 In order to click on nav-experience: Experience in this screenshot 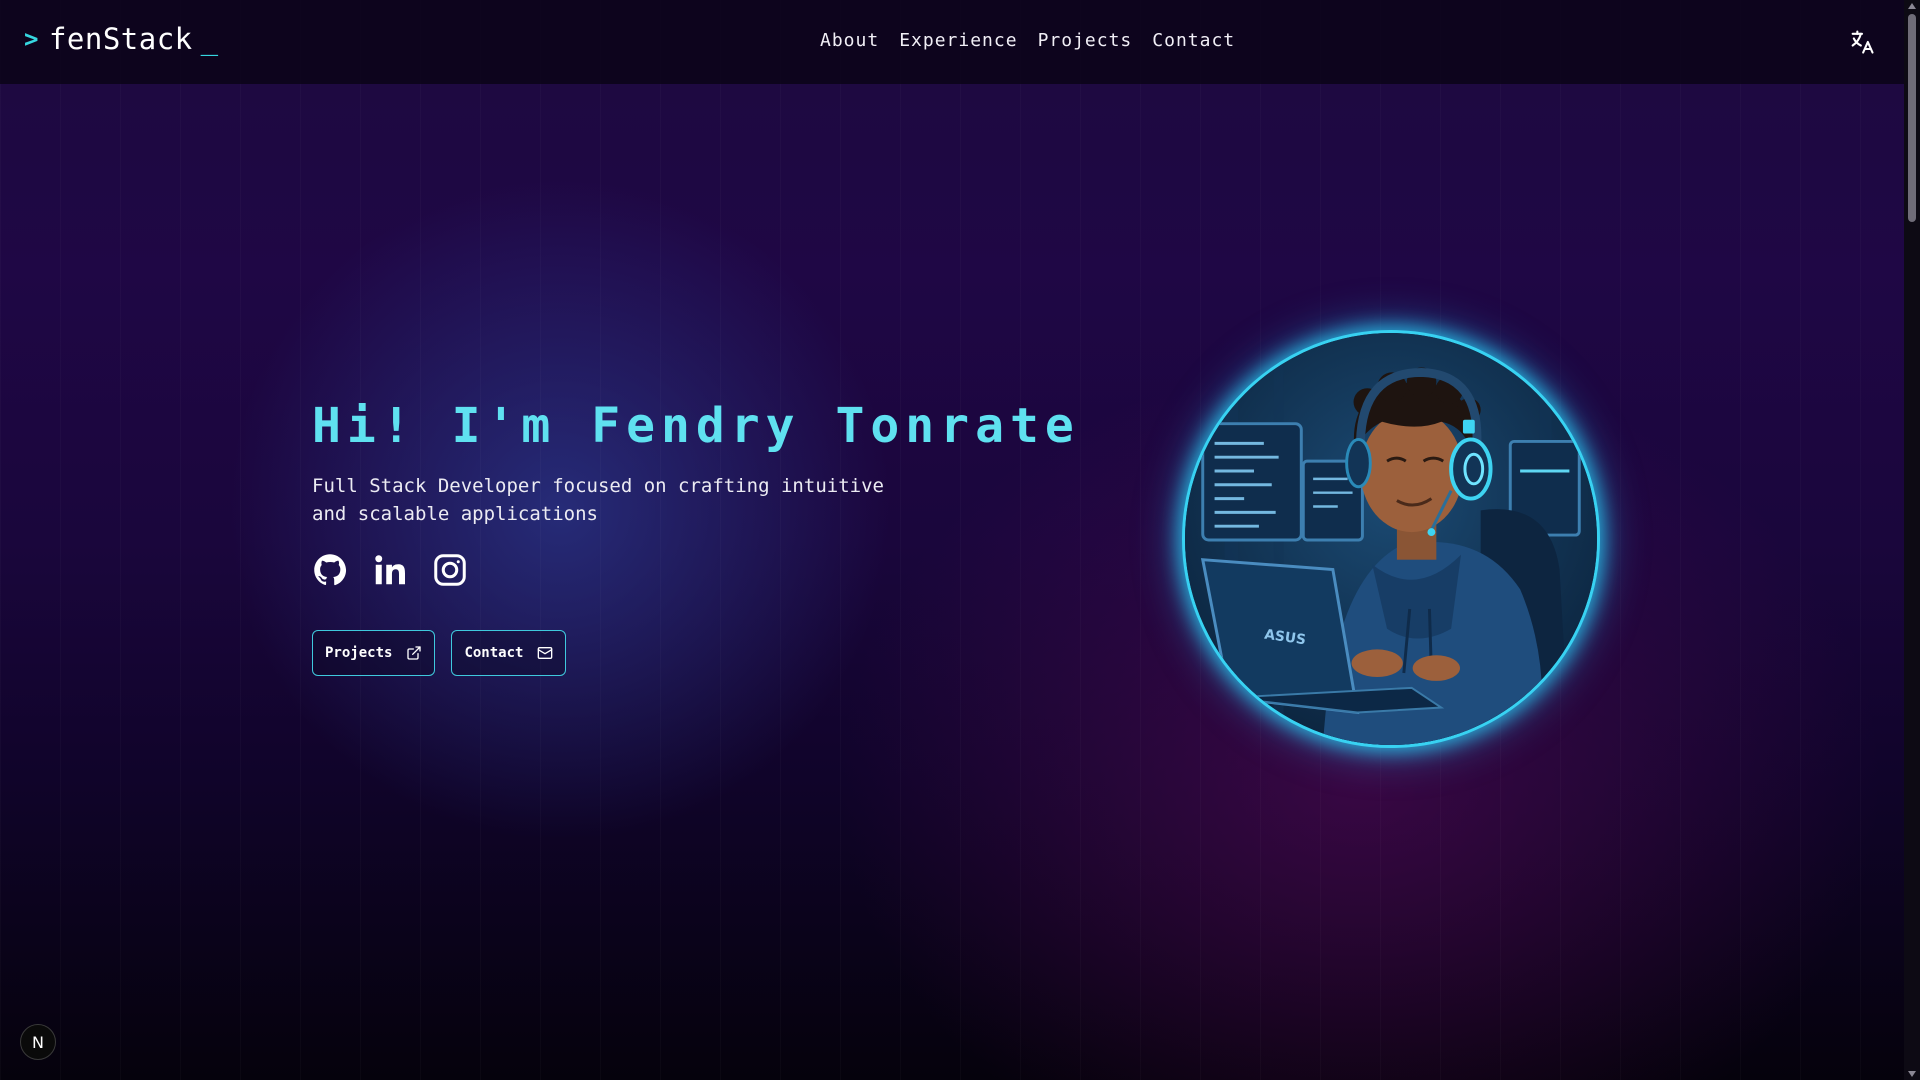, I will do `click(958, 40)`.